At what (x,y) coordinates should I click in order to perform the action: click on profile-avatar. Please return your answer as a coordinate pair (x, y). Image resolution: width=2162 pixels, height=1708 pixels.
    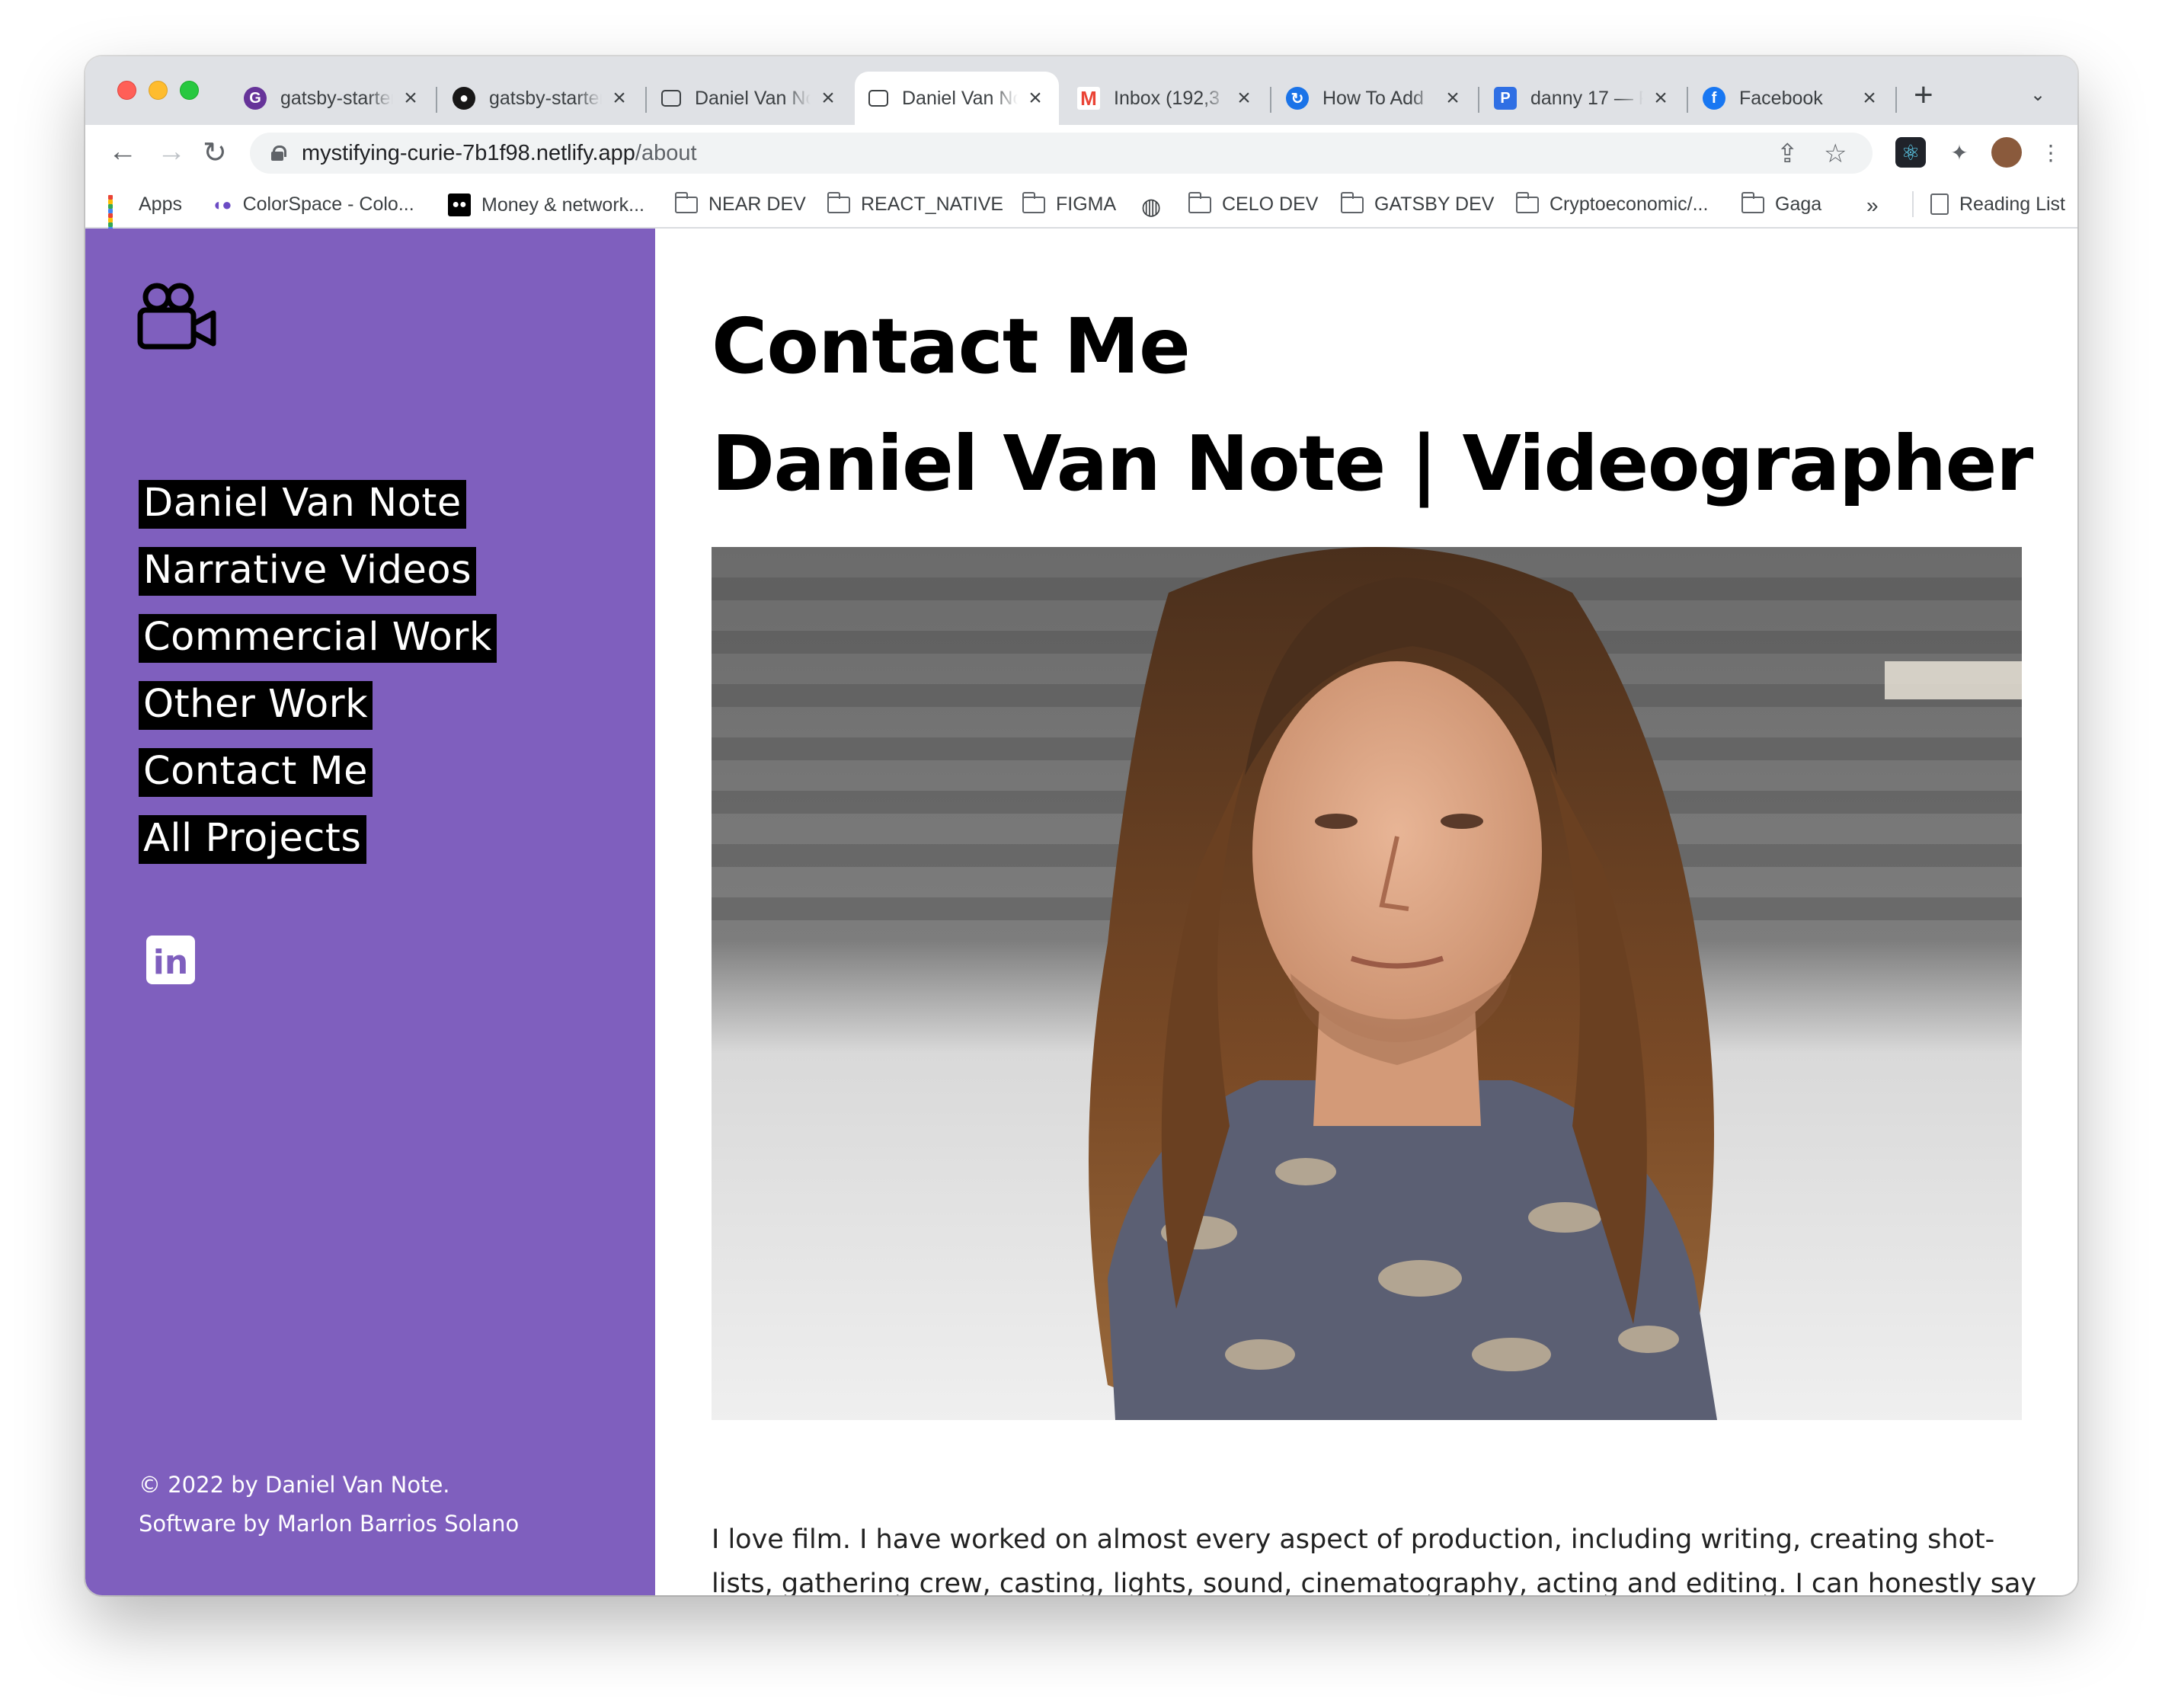
    Looking at the image, I should click on (2007, 153).